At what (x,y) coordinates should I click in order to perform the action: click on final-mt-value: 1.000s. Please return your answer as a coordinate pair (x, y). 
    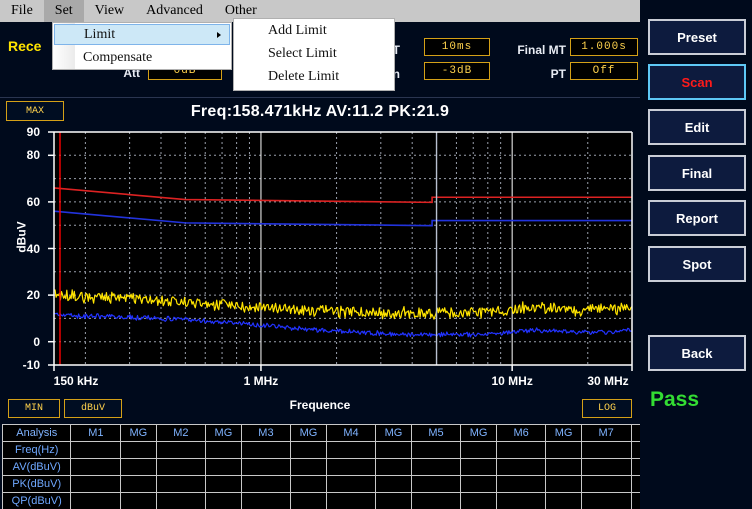
    Looking at the image, I should click on (604, 47).